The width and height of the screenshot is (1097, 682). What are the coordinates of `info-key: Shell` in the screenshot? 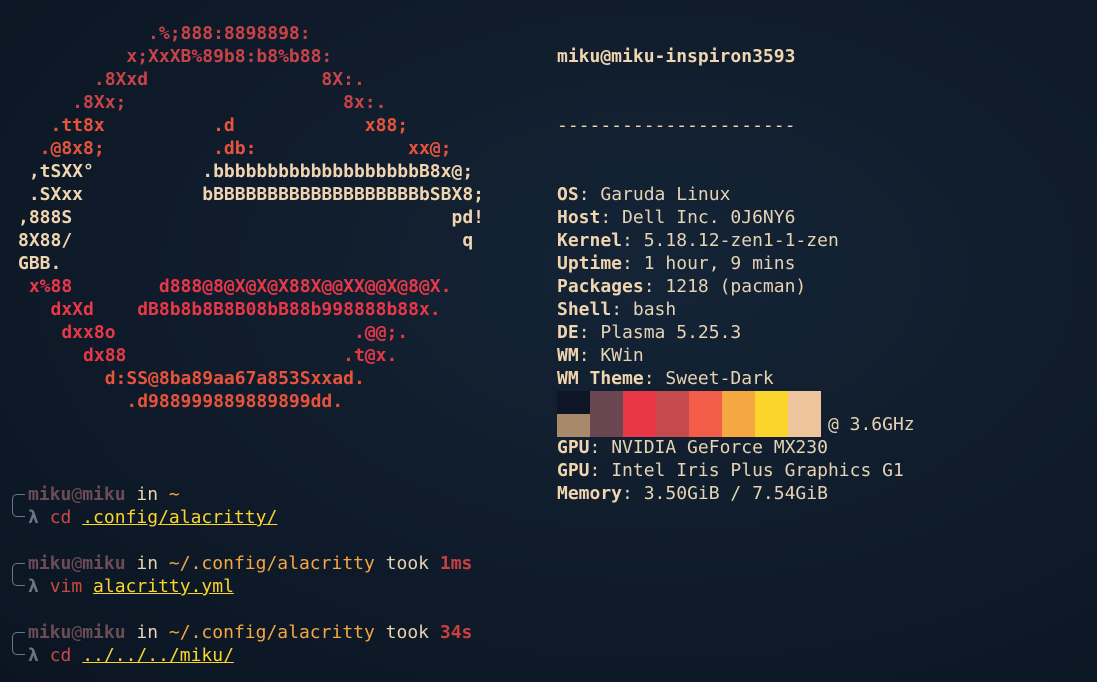 It's located at (584, 309).